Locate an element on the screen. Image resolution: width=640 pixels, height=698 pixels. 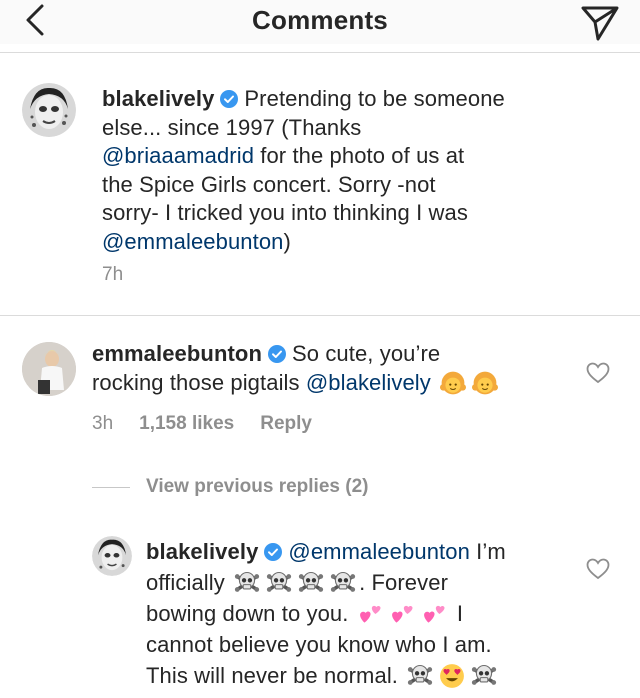
caption-line: ) is located at coordinates (287, 241).